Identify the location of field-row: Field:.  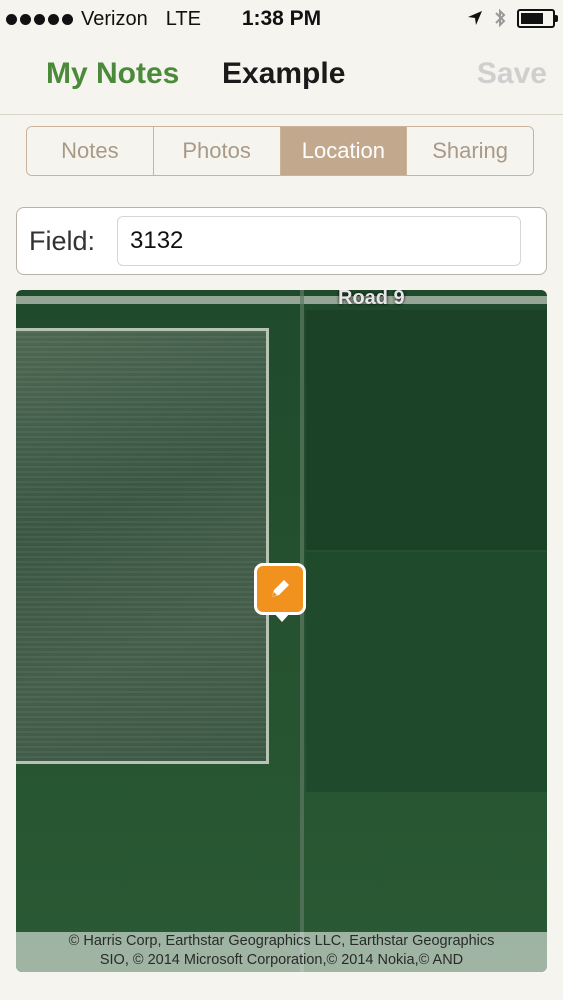
(281, 241).